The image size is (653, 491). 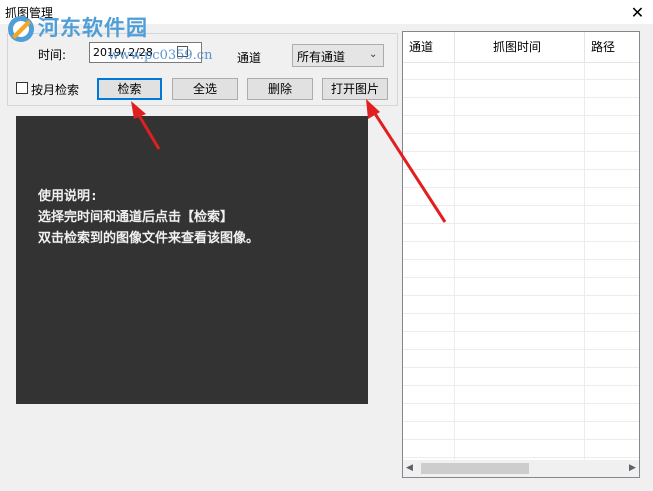 I want to click on arrow-to-open-image-button, so click(x=406, y=161).